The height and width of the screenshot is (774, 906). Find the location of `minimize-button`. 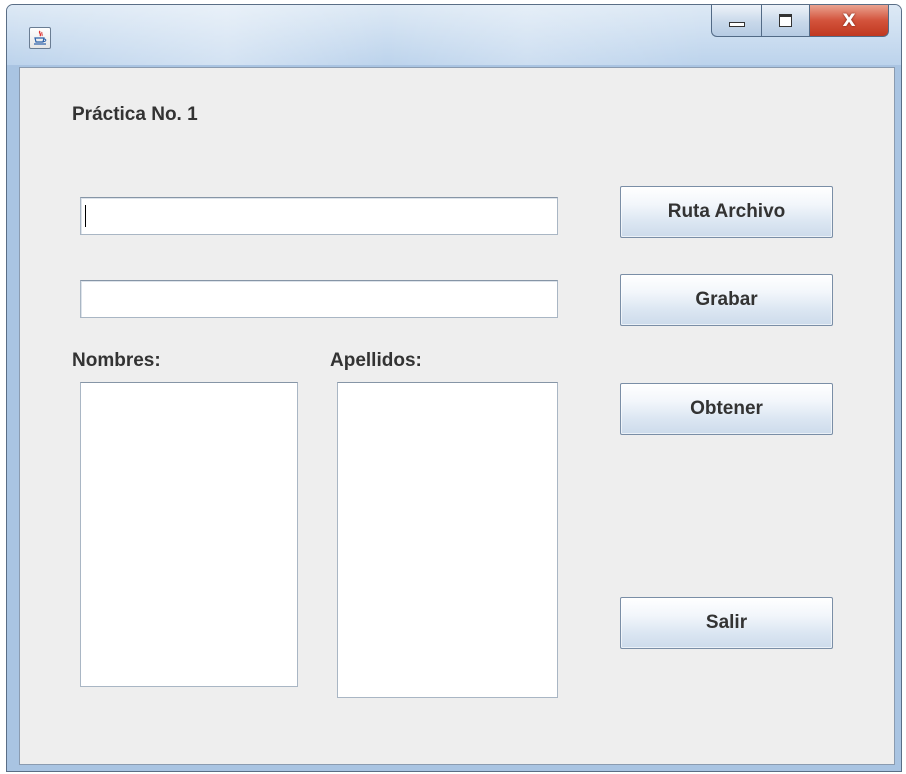

minimize-button is located at coordinates (736, 21).